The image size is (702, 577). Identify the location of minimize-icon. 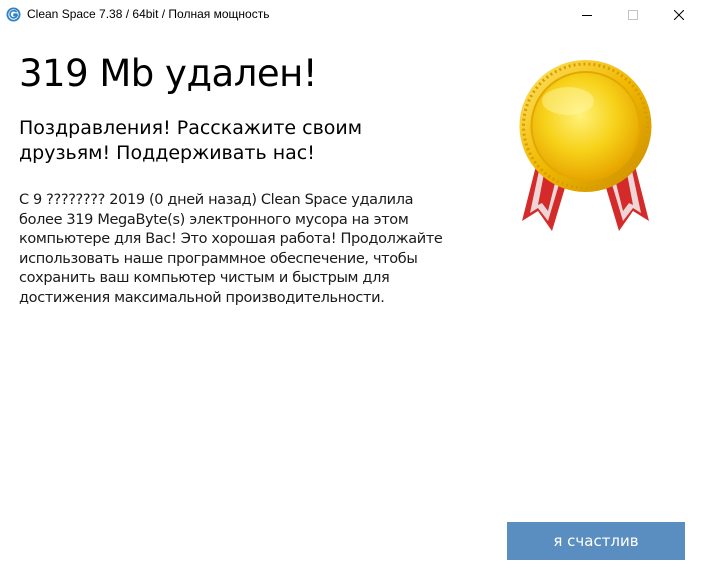
(587, 15).